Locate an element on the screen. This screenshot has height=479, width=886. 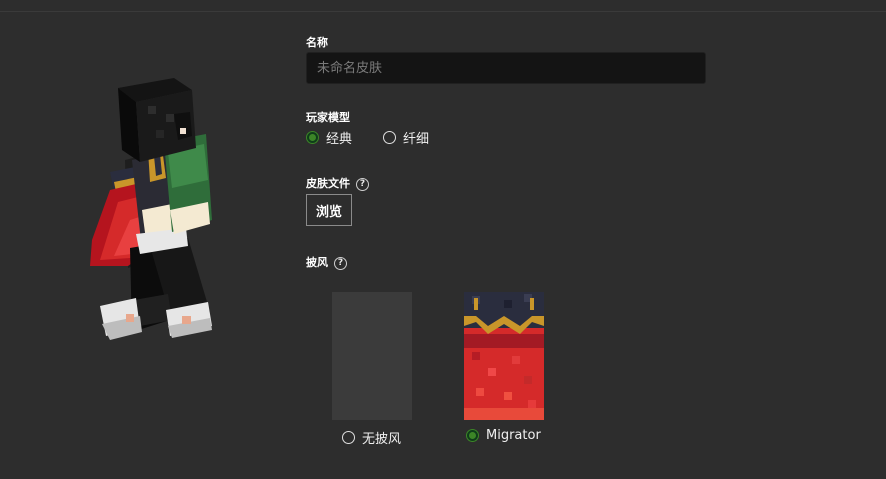
cape-label: 披风? is located at coordinates (326, 262).